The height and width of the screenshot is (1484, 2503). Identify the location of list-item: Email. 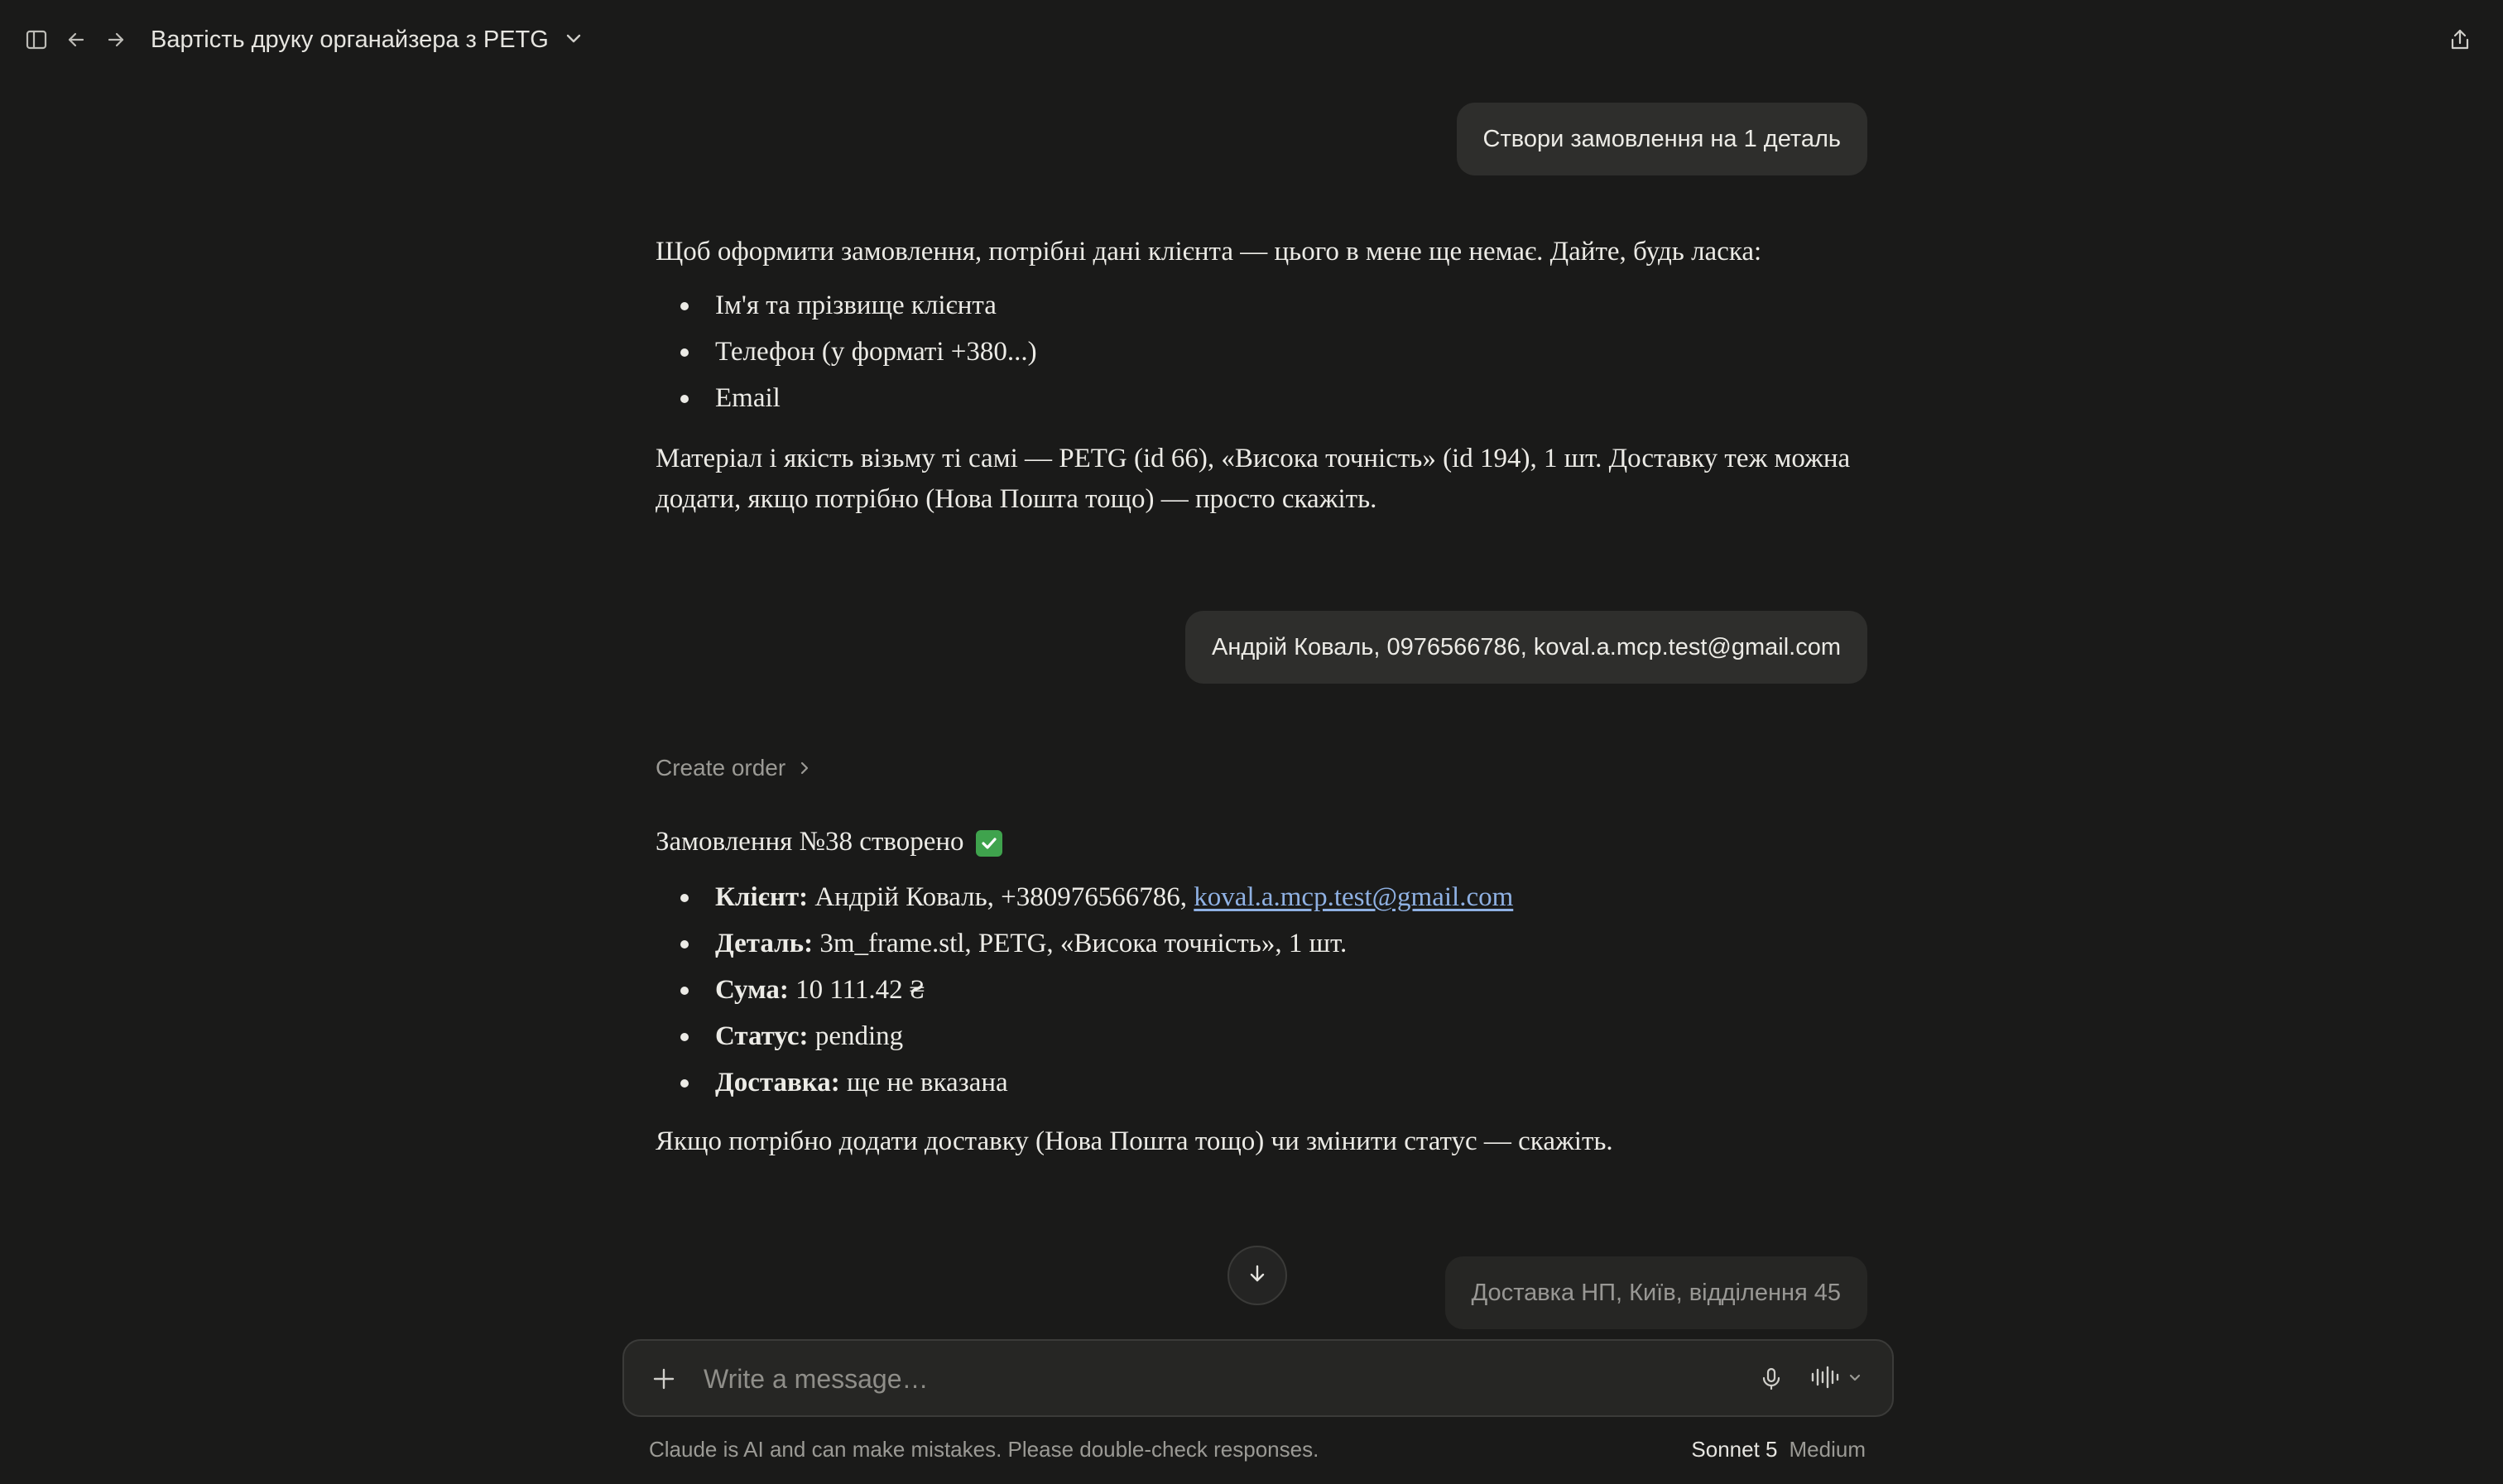
(1260, 398).